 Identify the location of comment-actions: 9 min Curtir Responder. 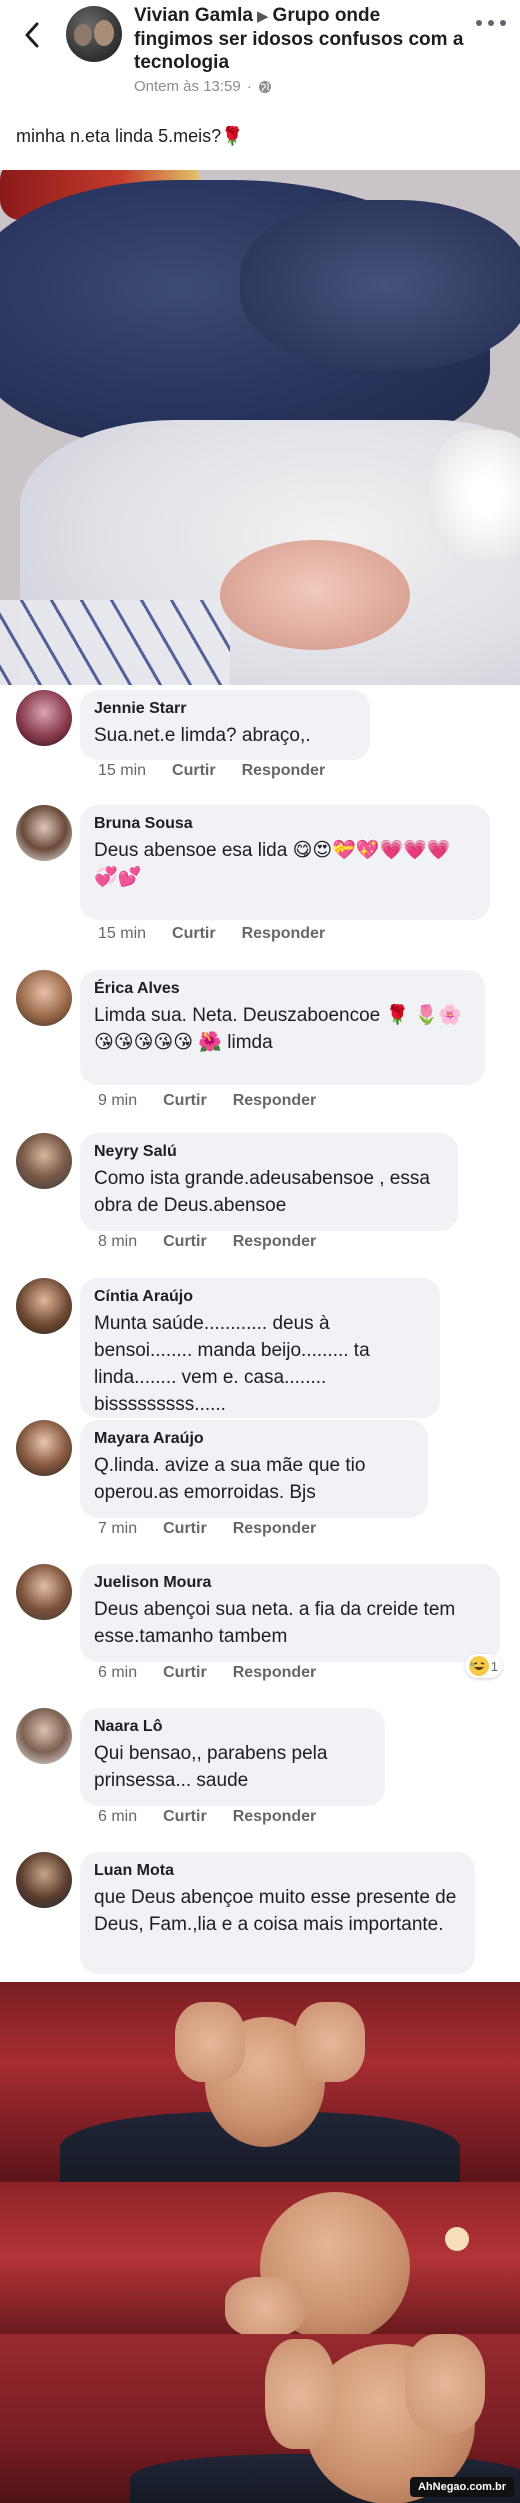
(207, 1101).